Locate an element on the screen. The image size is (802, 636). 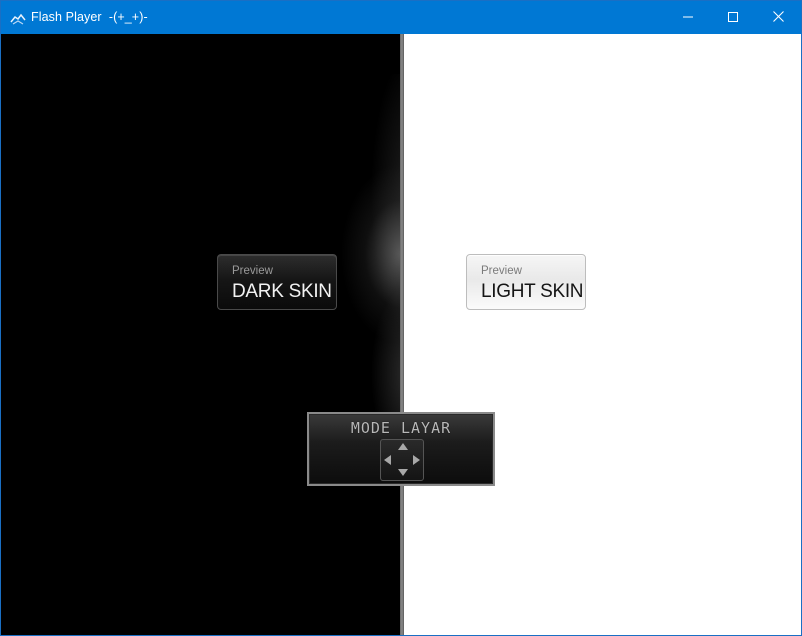
light-skin-button: Preview LIGHT SKIN is located at coordinates (526, 282).